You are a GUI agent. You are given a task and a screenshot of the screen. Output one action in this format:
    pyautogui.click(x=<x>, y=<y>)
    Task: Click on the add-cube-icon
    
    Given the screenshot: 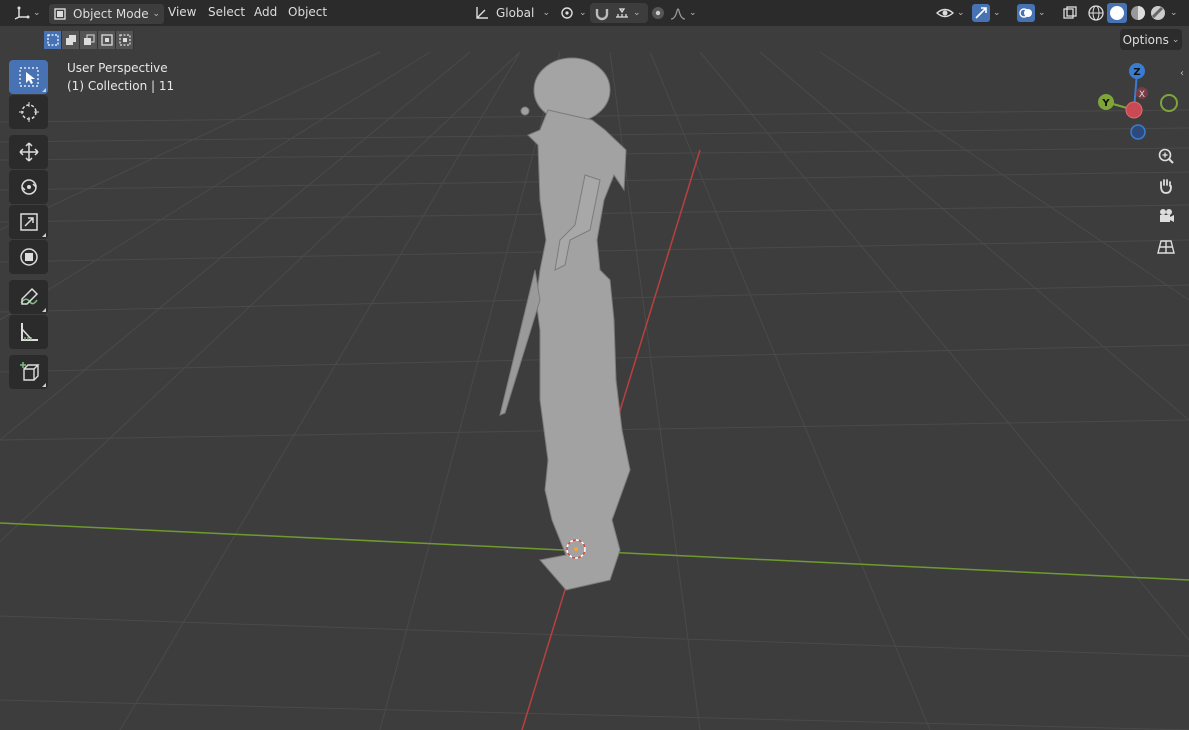 What is the action you would take?
    pyautogui.click(x=29, y=371)
    